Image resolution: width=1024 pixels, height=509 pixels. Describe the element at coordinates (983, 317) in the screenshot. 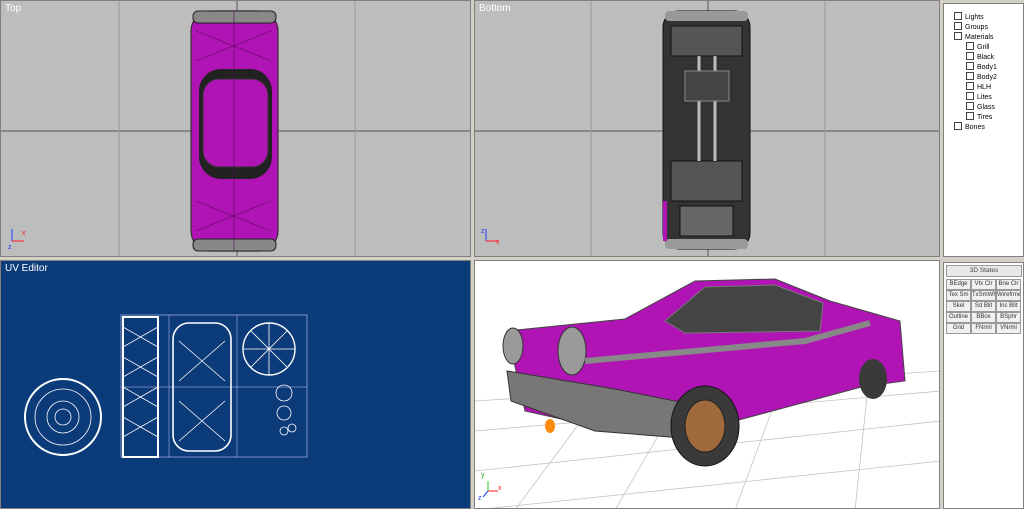

I see `state-button-bbox: BBox` at that location.